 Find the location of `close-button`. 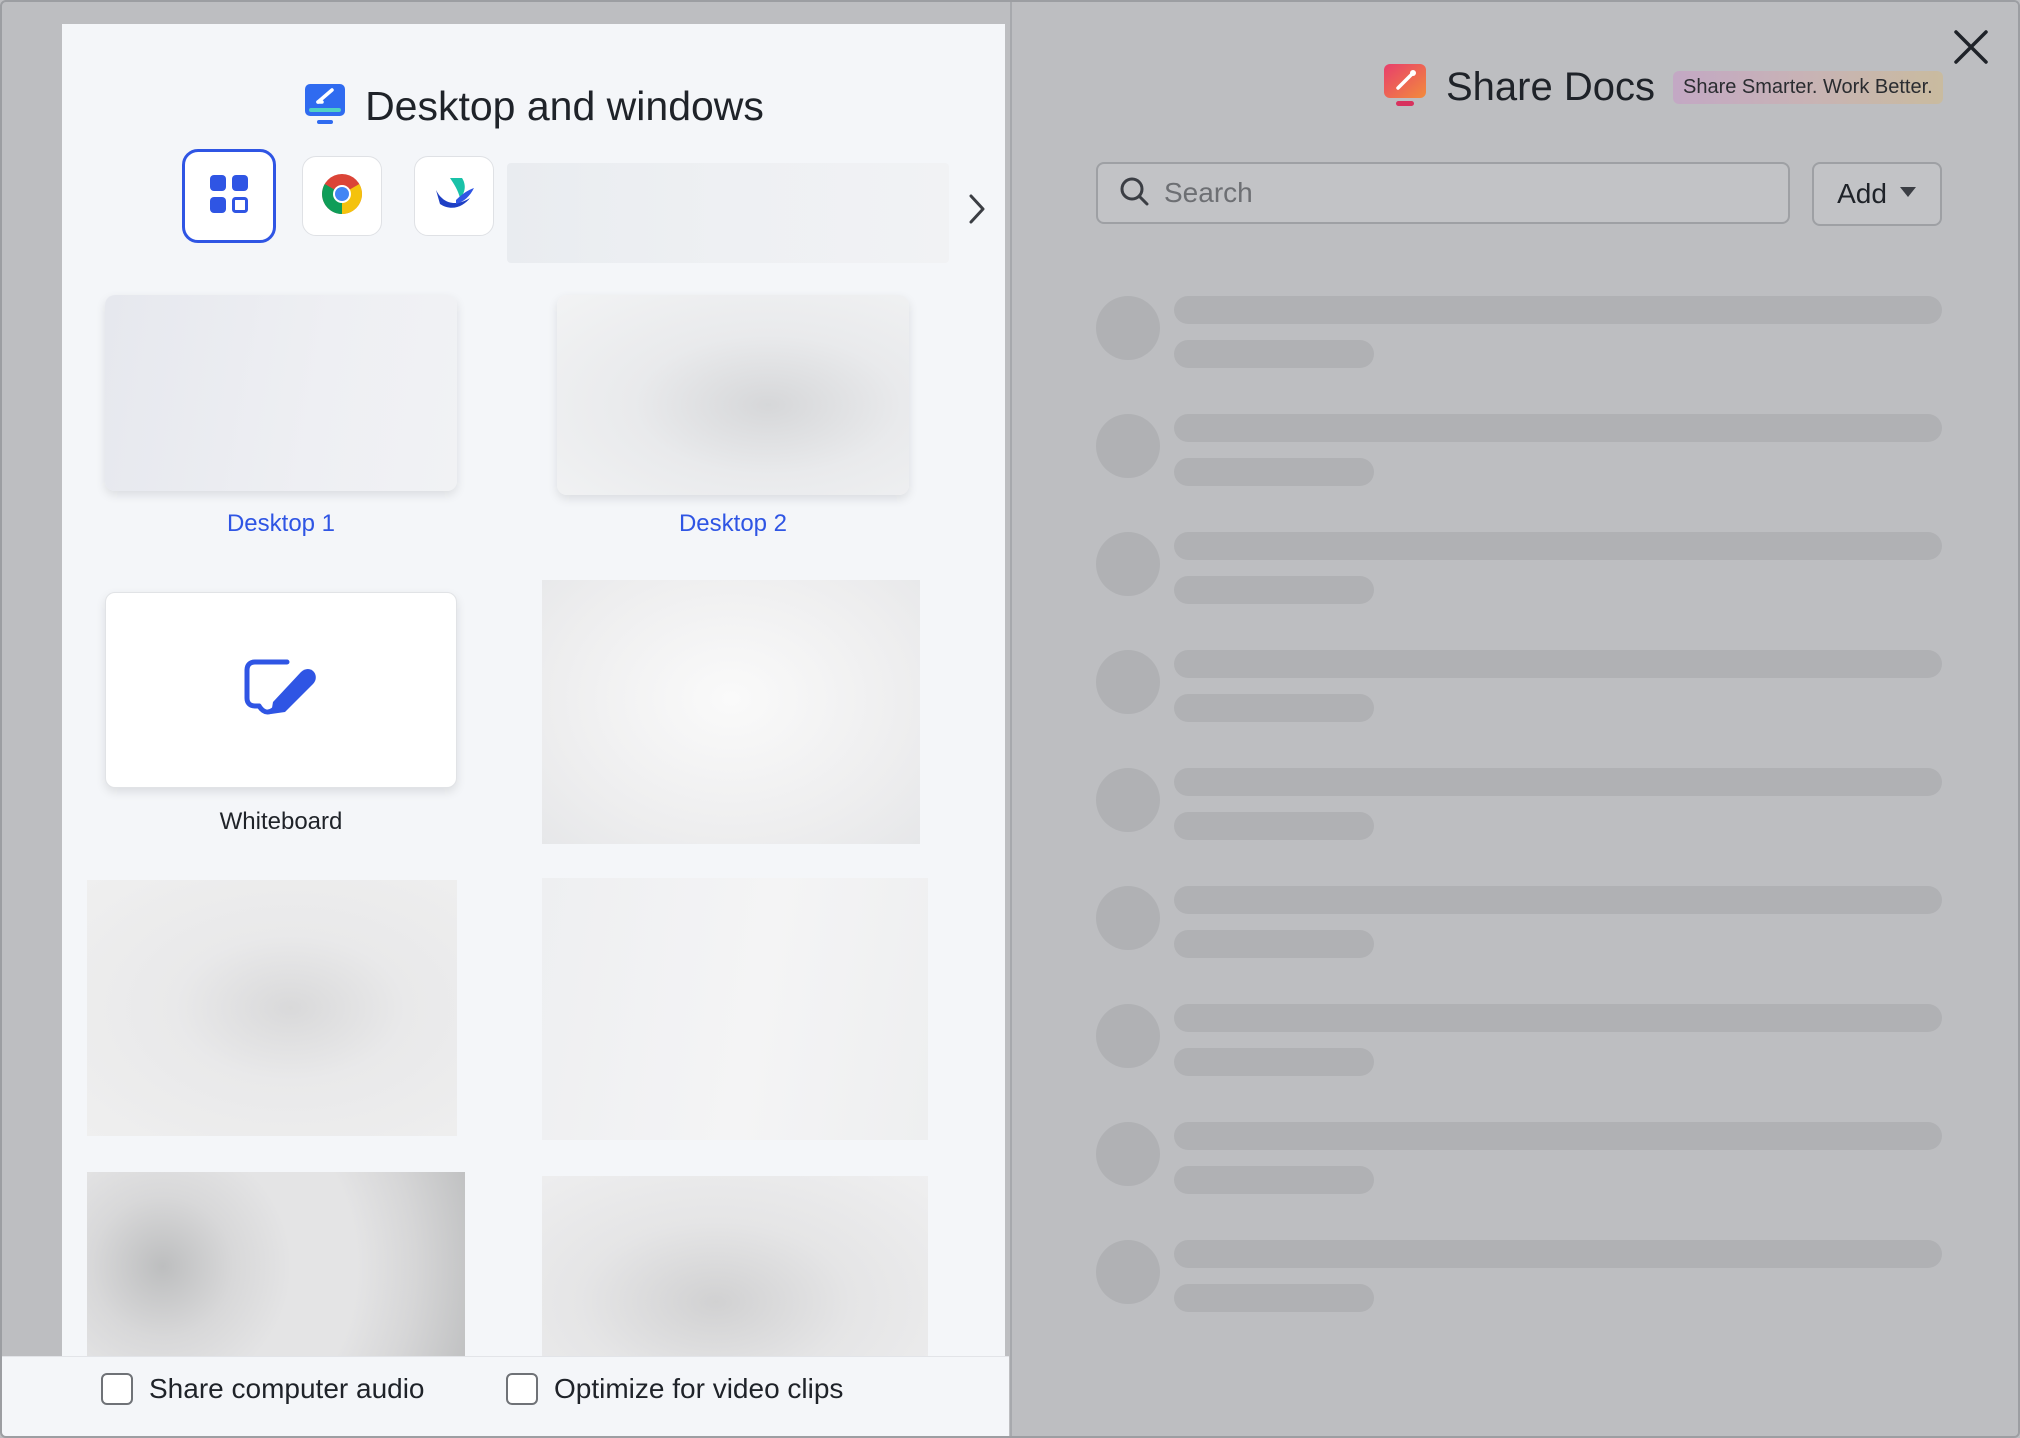

close-button is located at coordinates (1971, 47).